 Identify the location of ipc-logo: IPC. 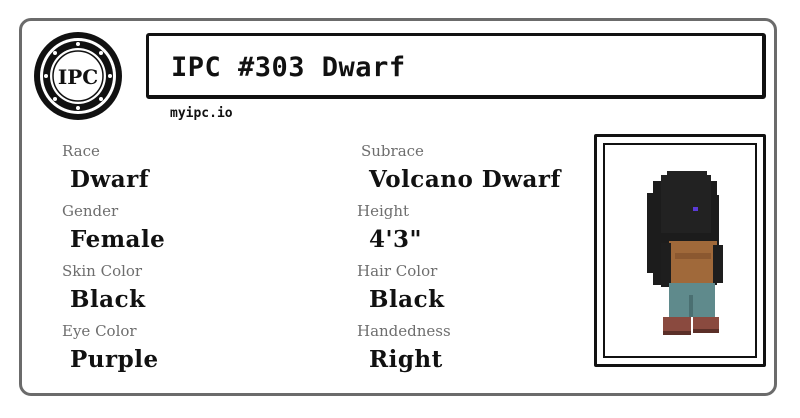
(78, 76).